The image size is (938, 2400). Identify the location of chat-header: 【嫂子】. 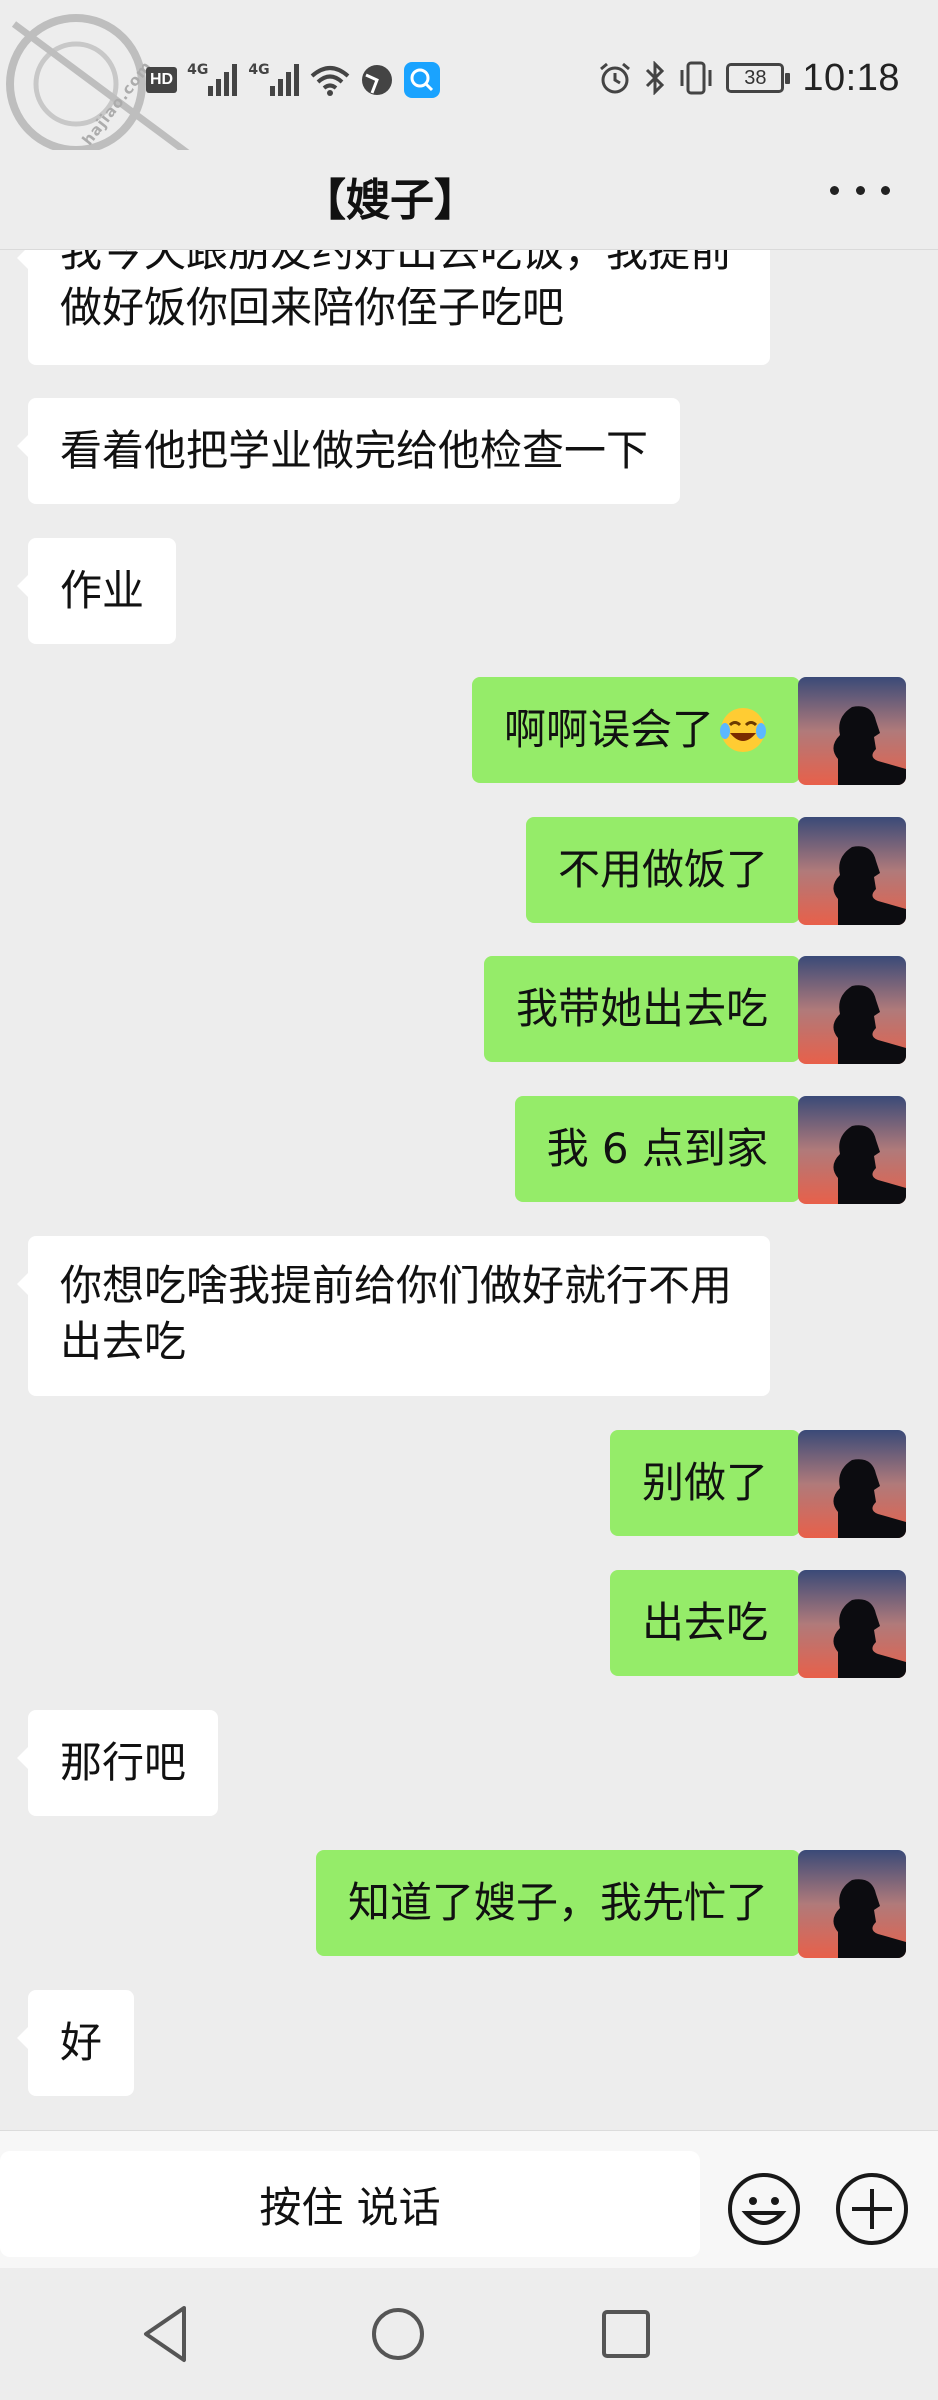
(469, 200).